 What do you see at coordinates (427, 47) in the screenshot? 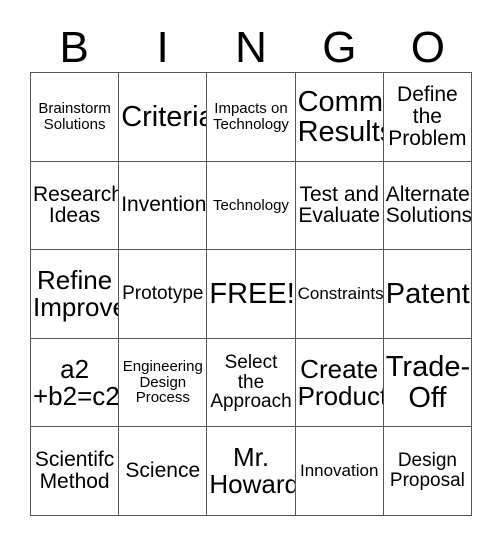
I see `bingo-header-letter-o: O` at bounding box center [427, 47].